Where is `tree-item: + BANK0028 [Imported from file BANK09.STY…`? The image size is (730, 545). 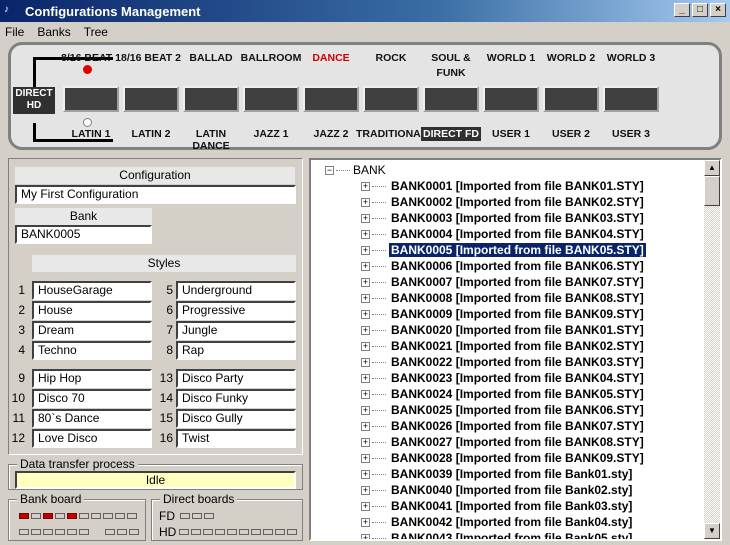
tree-item: + BANK0028 [Imported from file BANK09.STY… is located at coordinates (503, 458).